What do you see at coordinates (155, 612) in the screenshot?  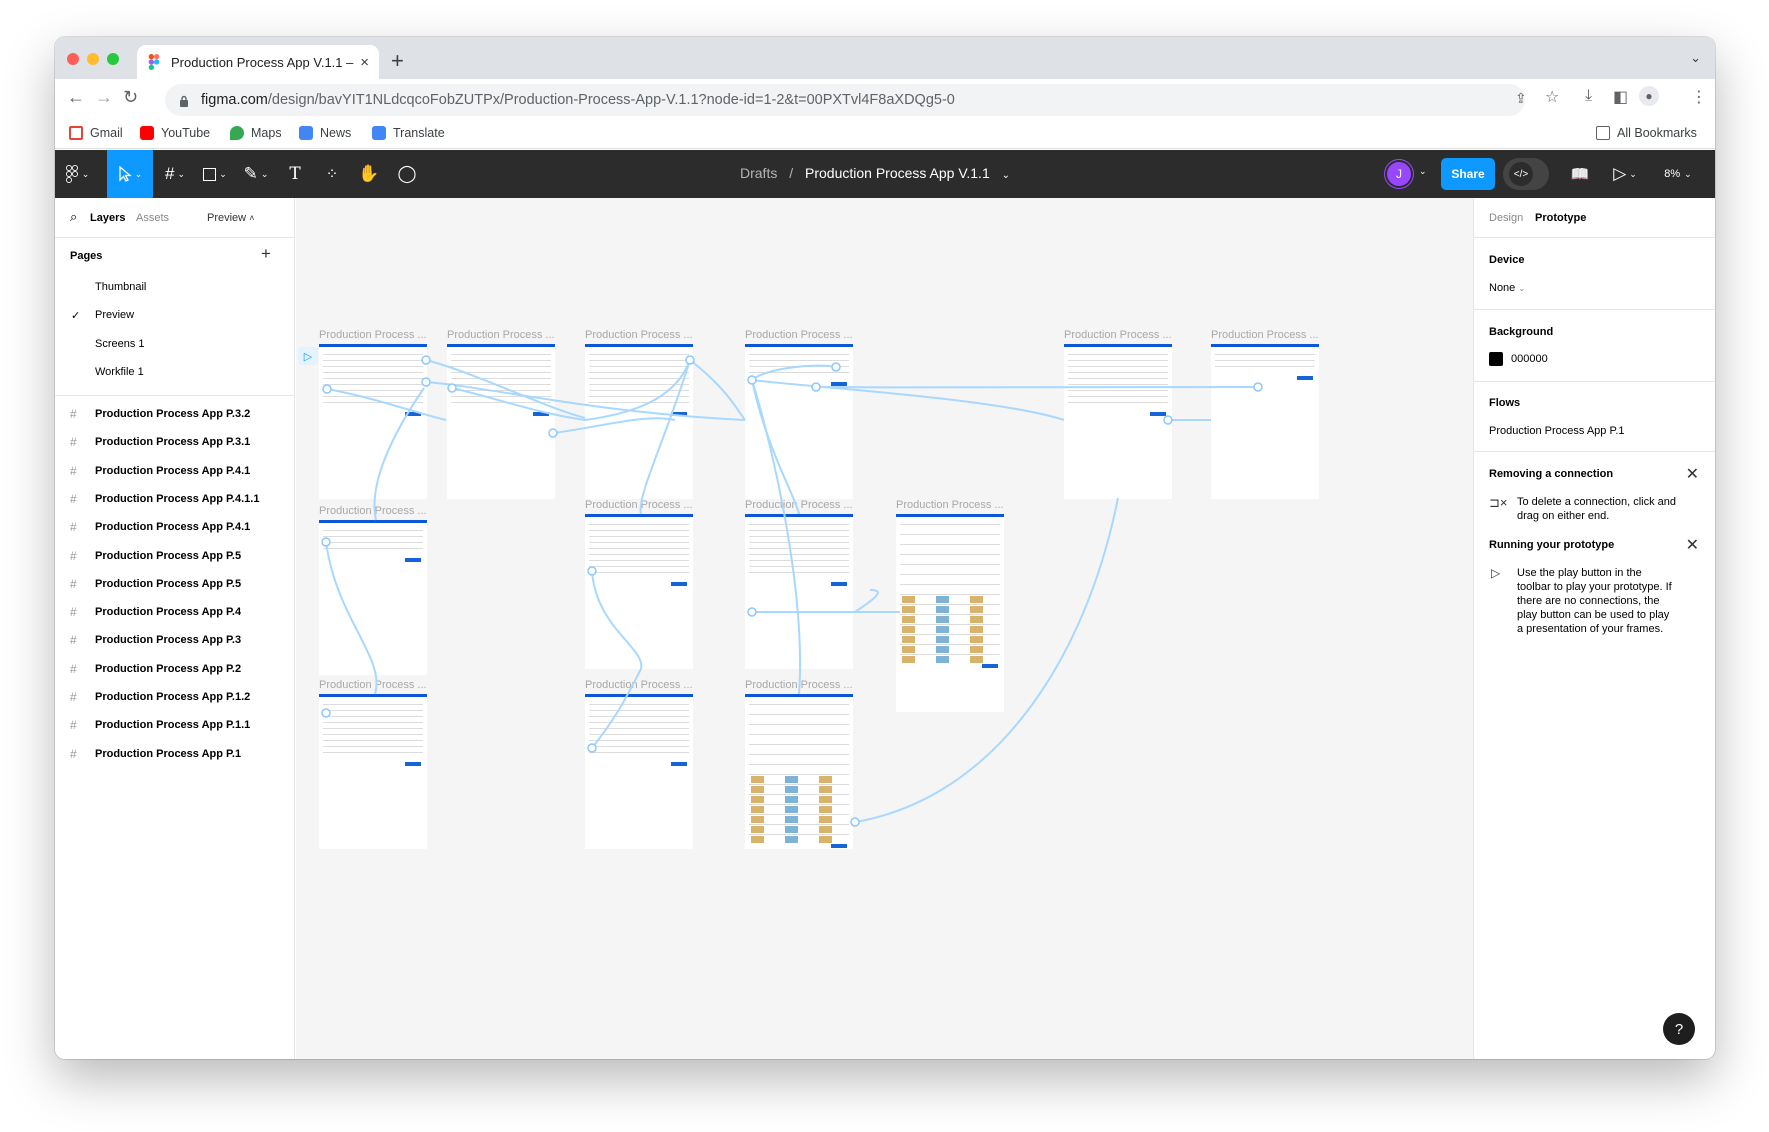 I see `layer-item: # Production Process App P.4` at bounding box center [155, 612].